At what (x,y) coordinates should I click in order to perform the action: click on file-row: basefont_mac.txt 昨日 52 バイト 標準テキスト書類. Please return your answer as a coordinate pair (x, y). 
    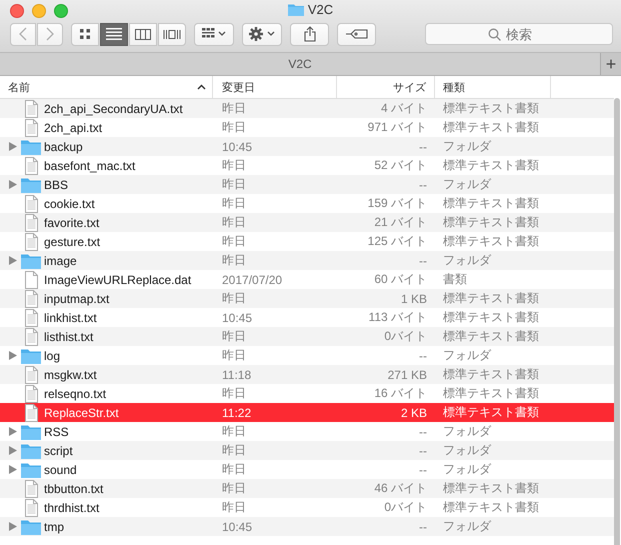
    Looking at the image, I should click on (307, 165).